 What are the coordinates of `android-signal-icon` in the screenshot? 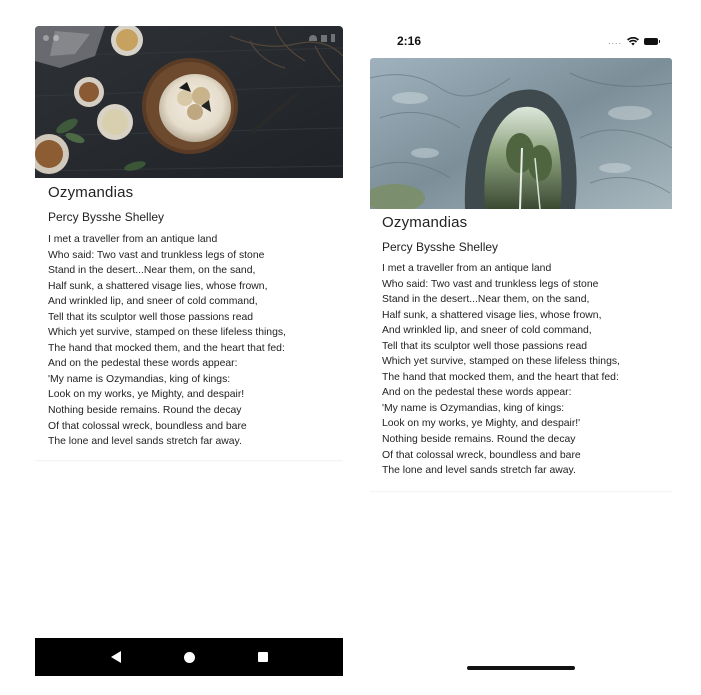 It's located at (324, 38).